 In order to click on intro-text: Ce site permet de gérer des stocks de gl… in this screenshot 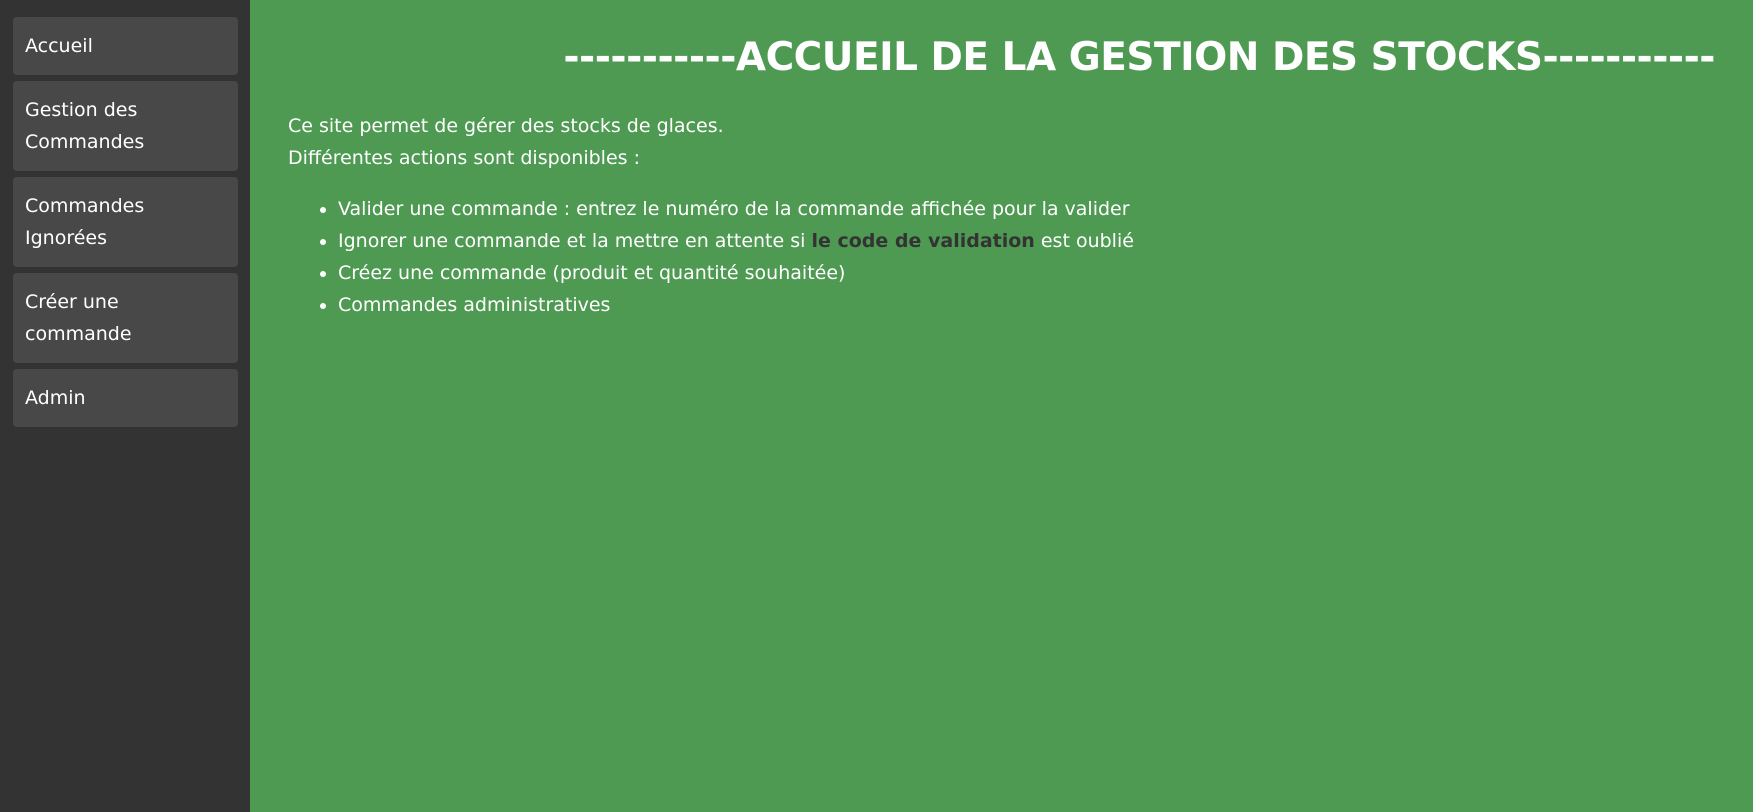, I will do `click(506, 142)`.